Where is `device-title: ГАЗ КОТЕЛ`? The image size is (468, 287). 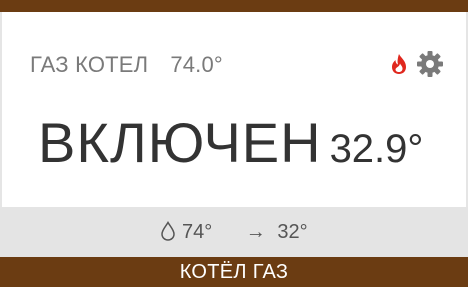 device-title: ГАЗ КОТЕЛ is located at coordinates (89, 64).